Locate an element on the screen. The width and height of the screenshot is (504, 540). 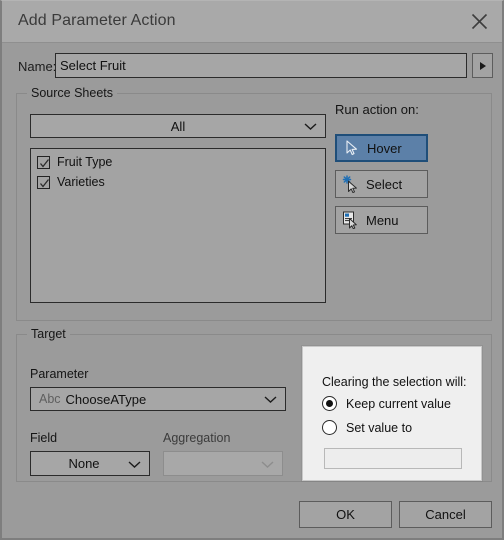
run-action-hover-label: Hover is located at coordinates (384, 148).